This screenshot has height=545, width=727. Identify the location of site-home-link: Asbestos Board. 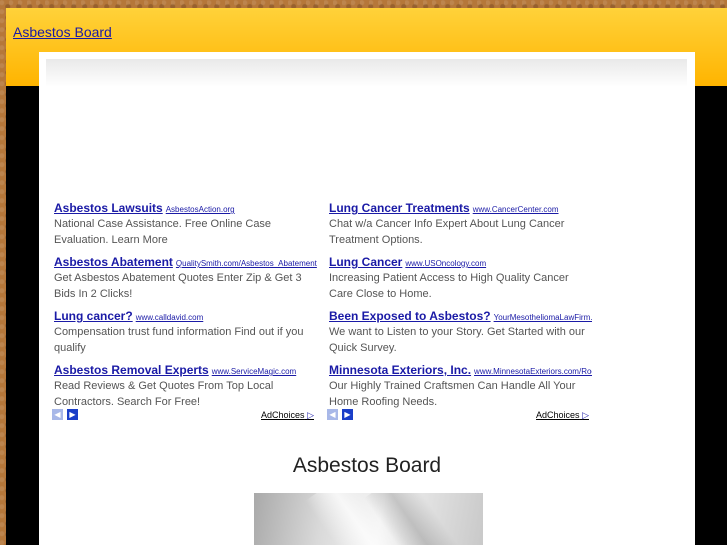
(62, 32).